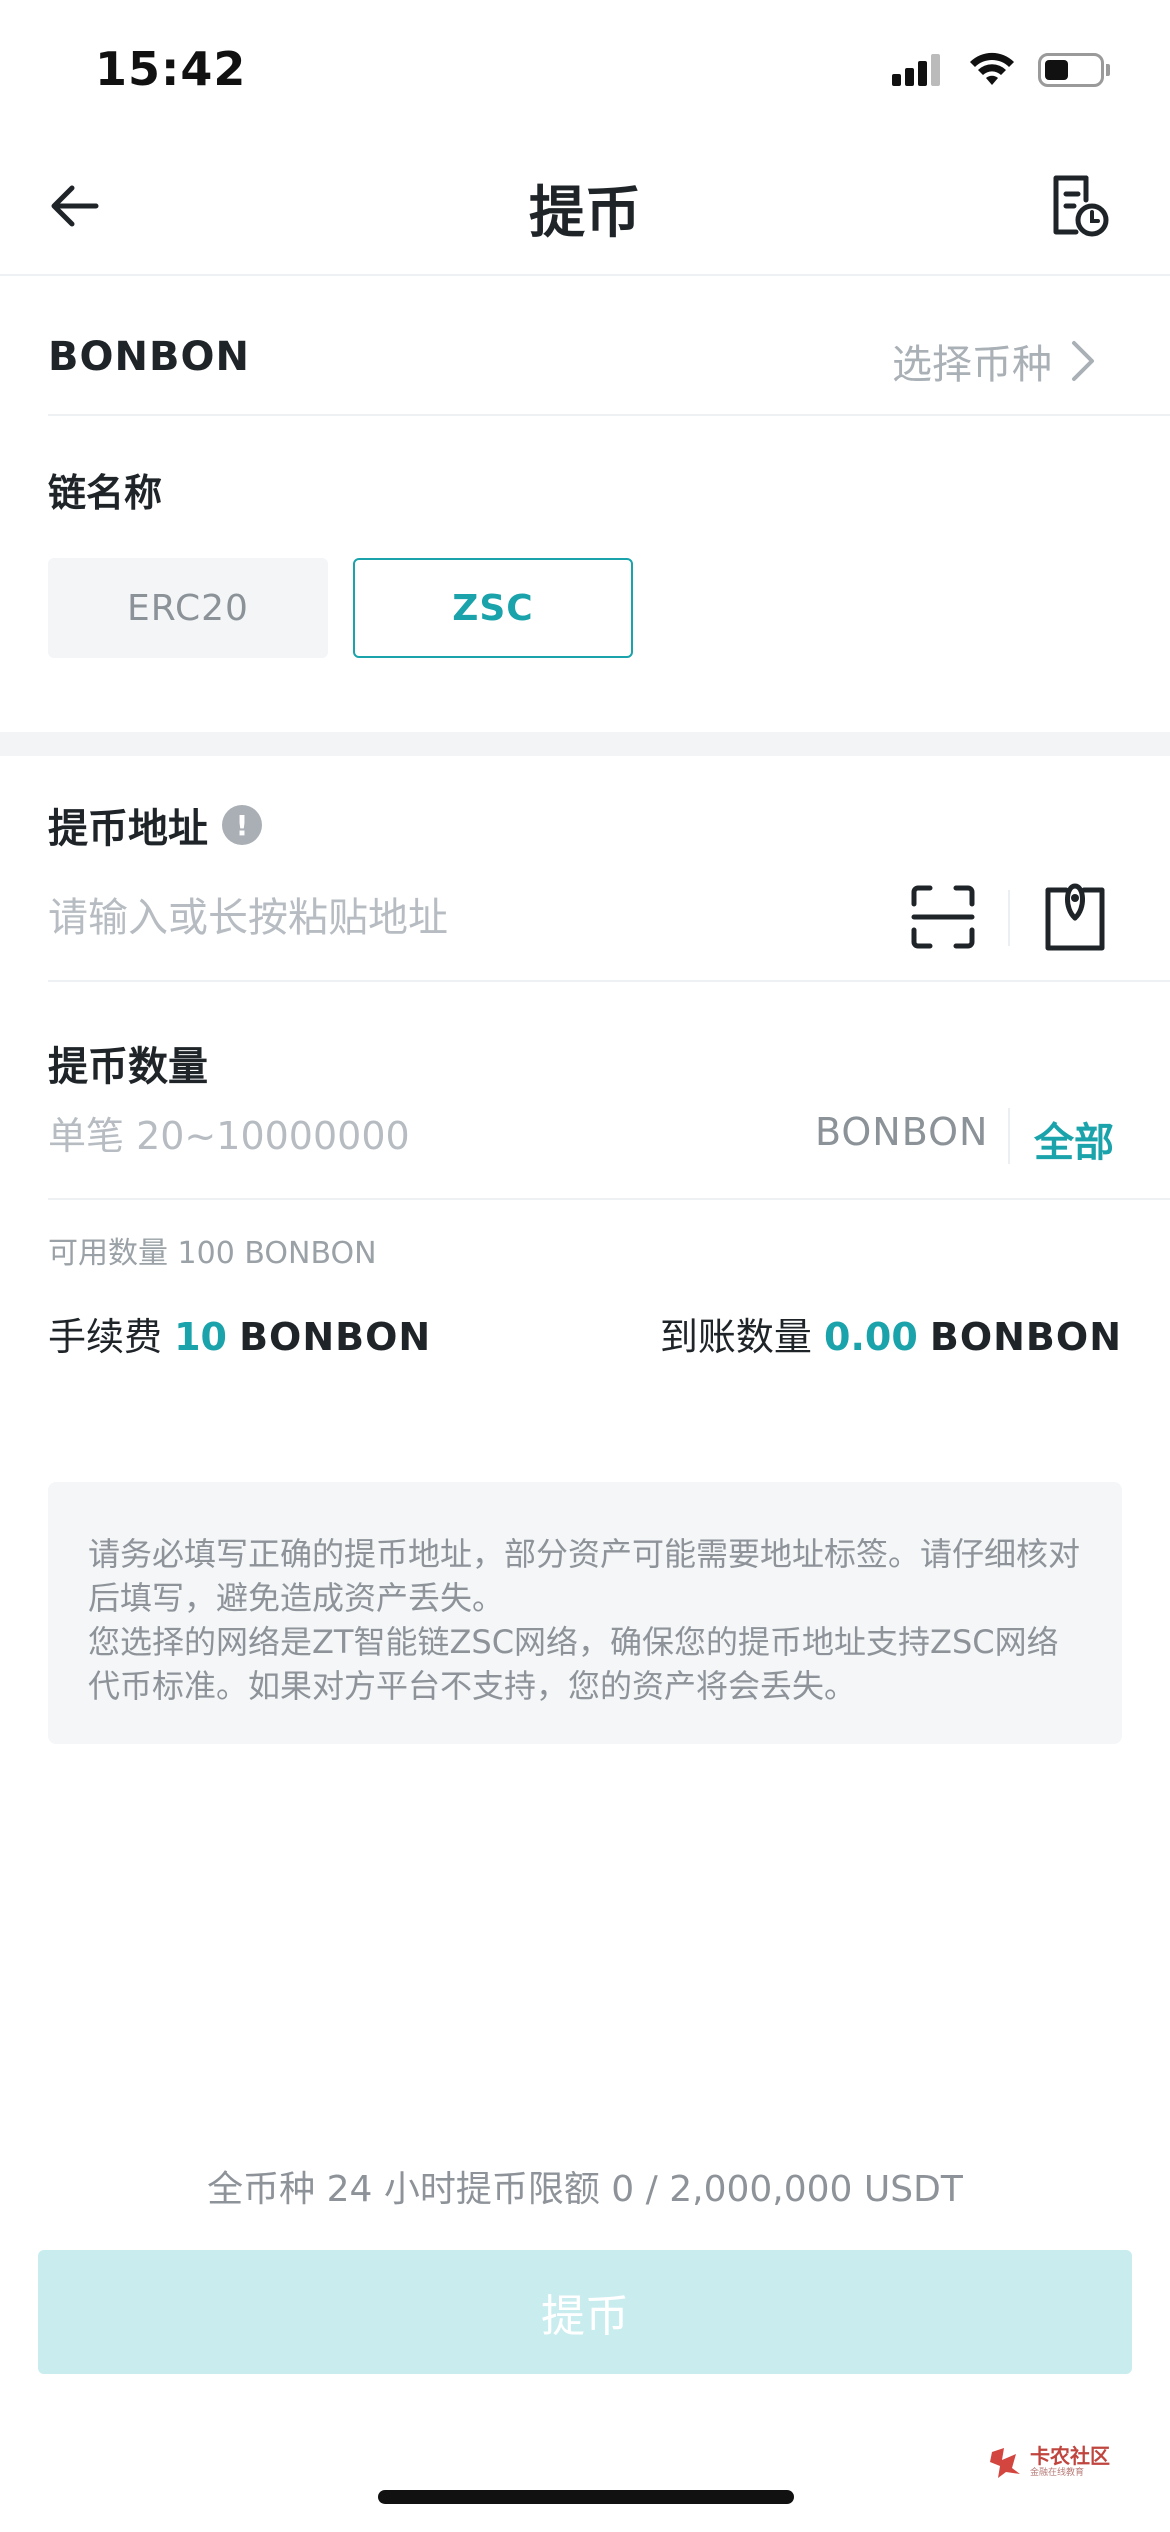 The image size is (1170, 2532). Describe the element at coordinates (585, 2312) in the screenshot. I see `submit-withdraw-button: 提币` at that location.